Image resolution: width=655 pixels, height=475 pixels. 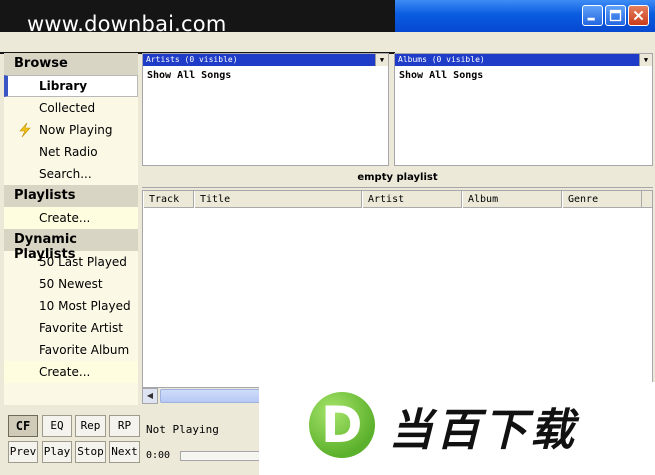 I want to click on albums-show-all-row: Show All Songs, so click(x=523, y=73).